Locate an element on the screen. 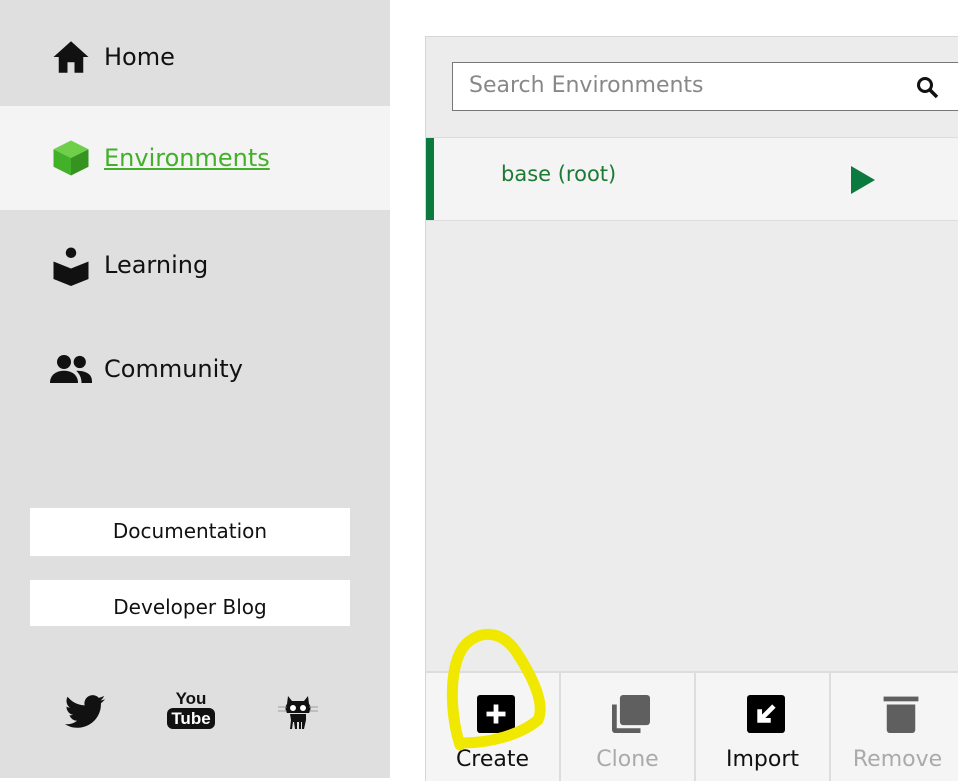 This screenshot has height=781, width=958. sidebar-item-environments: Environments is located at coordinates (195, 158).